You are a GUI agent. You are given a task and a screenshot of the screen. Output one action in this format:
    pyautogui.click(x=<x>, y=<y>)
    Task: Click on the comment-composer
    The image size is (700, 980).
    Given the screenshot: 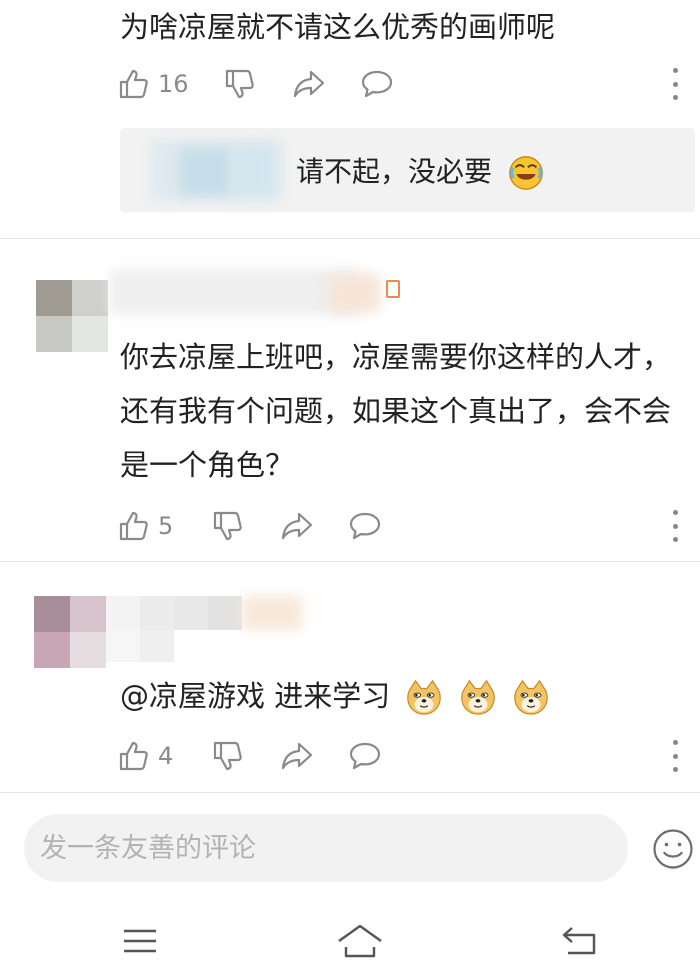 What is the action you would take?
    pyautogui.click(x=326, y=848)
    